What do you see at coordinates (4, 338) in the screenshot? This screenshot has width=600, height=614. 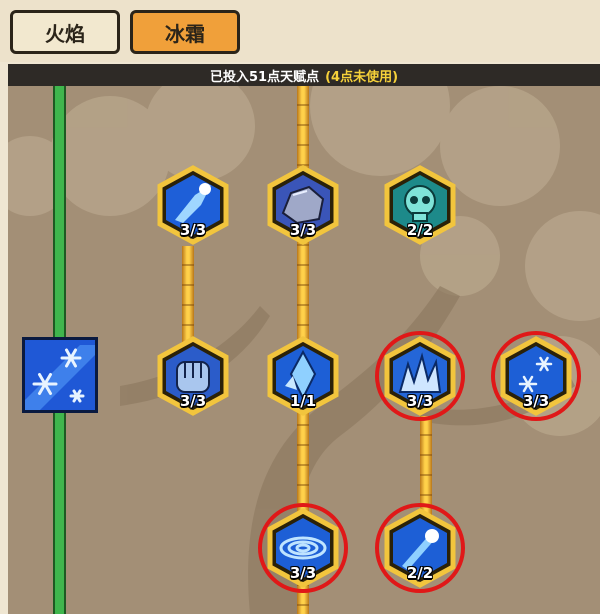 I see `left-frame` at bounding box center [4, 338].